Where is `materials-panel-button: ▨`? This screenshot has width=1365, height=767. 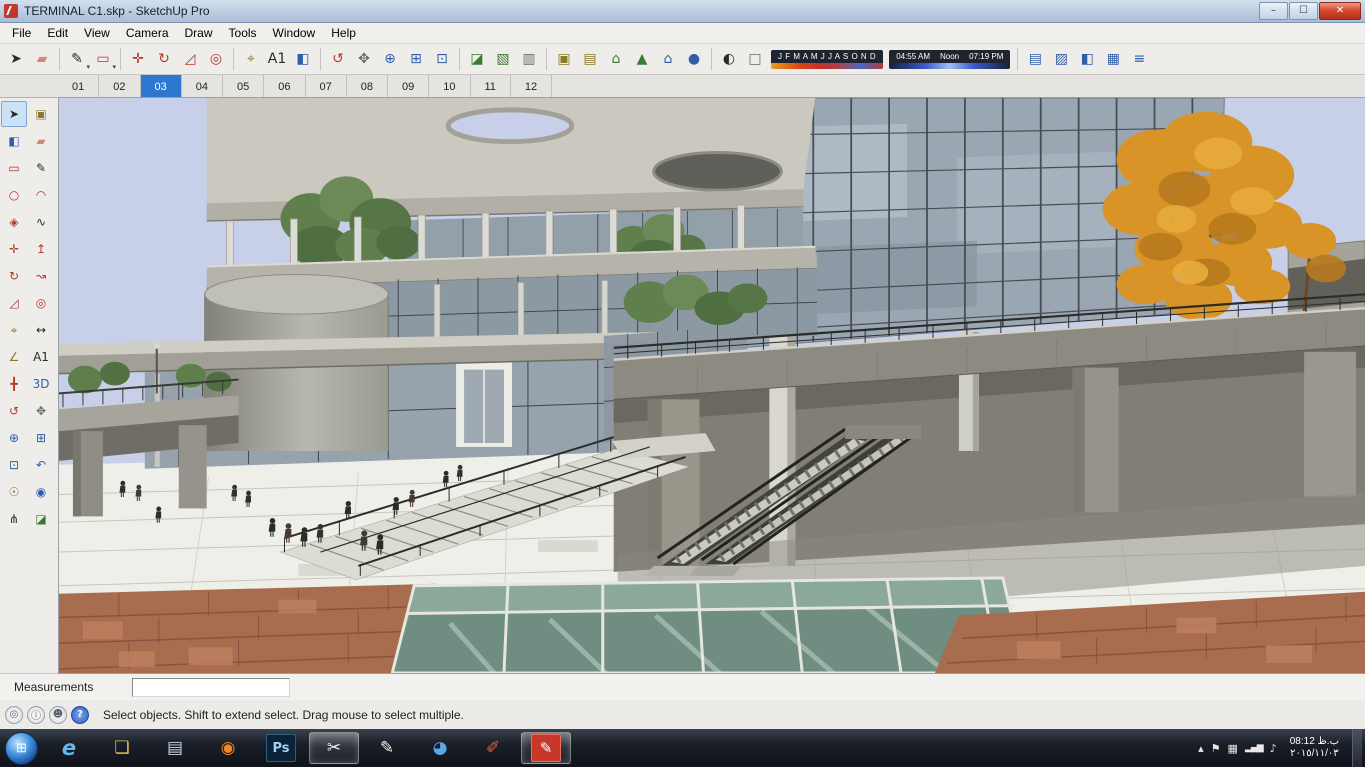 materials-panel-button: ▨ is located at coordinates (1061, 59).